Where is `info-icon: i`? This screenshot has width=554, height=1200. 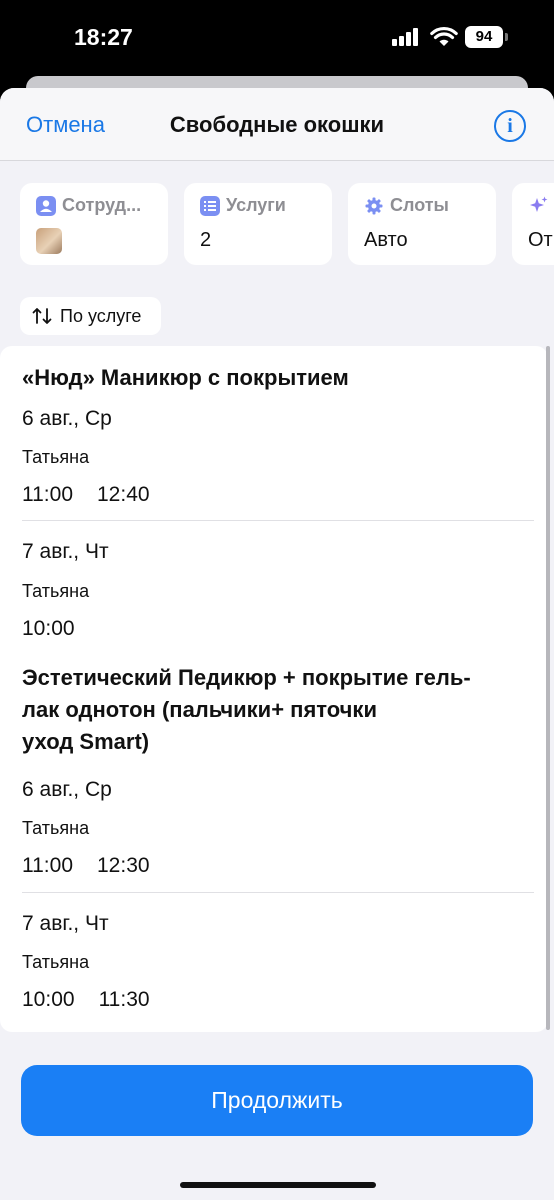 info-icon: i is located at coordinates (510, 126).